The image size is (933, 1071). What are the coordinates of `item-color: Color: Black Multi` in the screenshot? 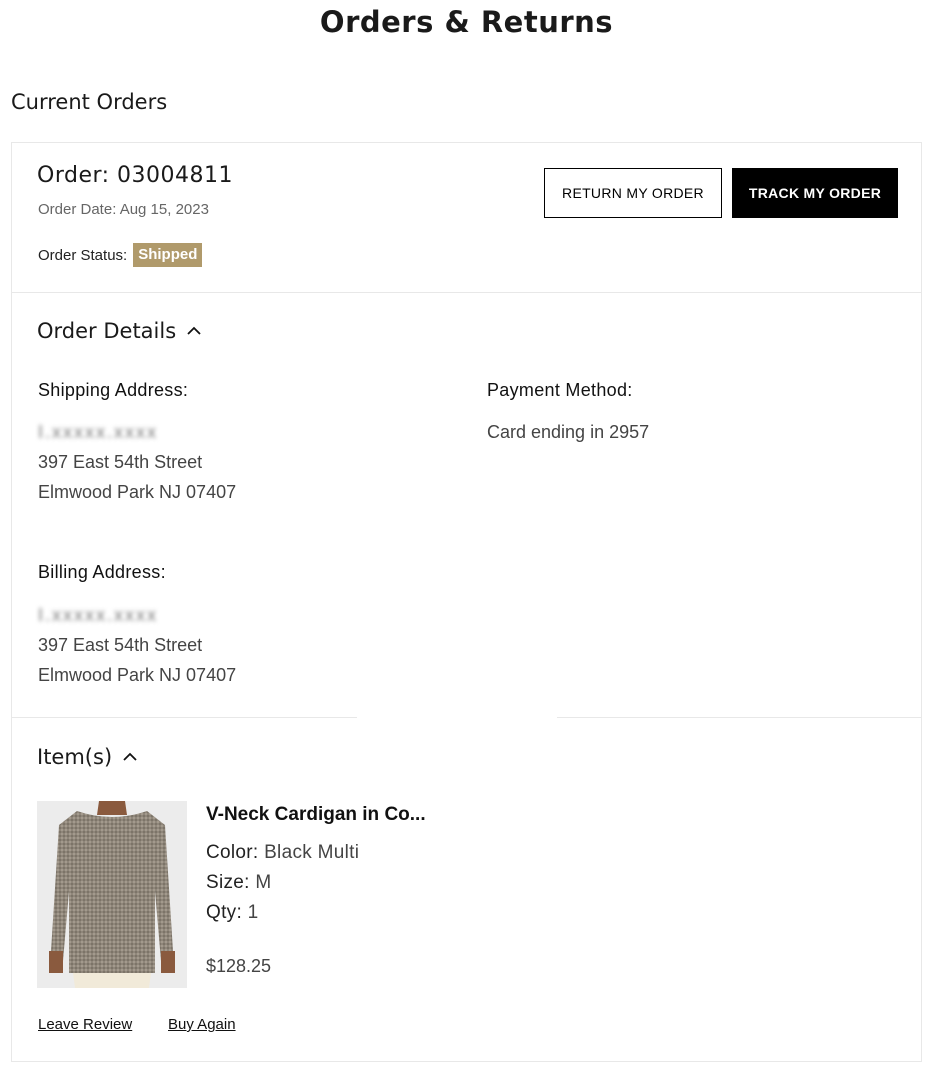 It's located at (282, 853).